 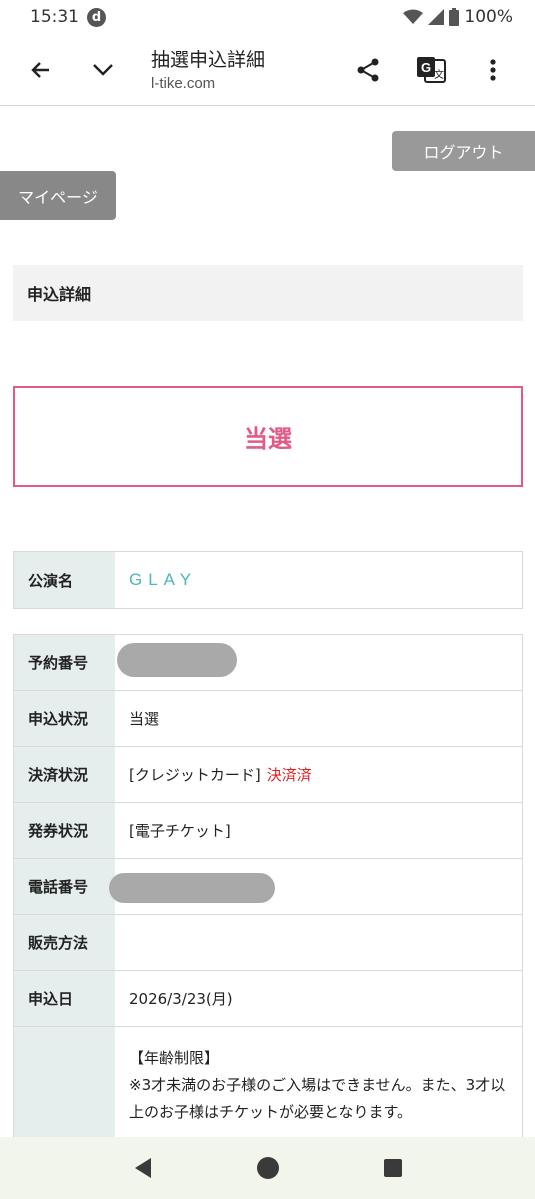 I want to click on lottery-result: 当選, so click(x=268, y=439).